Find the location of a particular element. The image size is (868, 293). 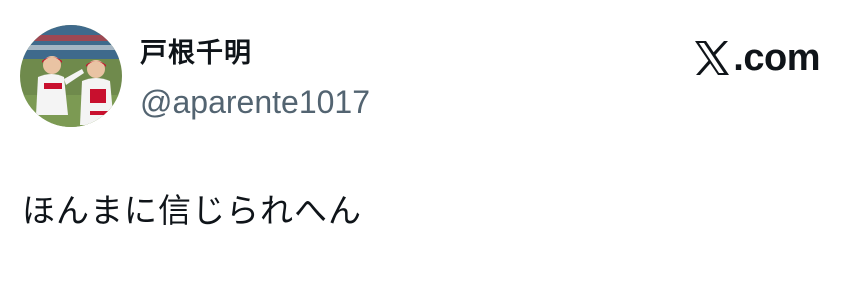

x-logo-icon is located at coordinates (712, 58).